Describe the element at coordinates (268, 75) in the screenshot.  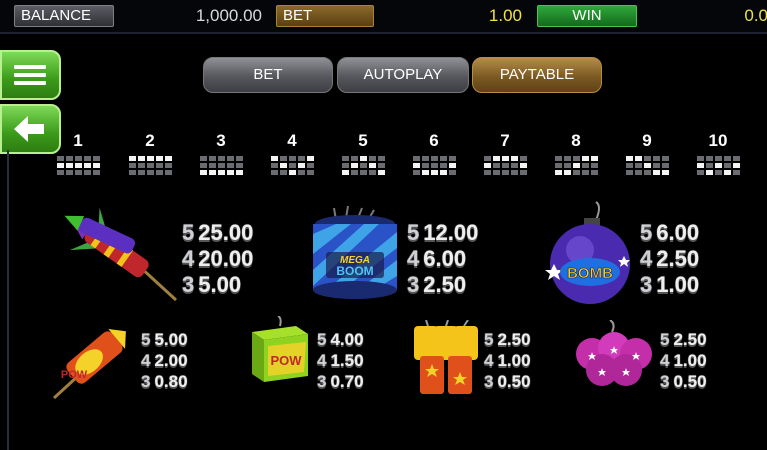
I see `tab-bet: BET` at that location.